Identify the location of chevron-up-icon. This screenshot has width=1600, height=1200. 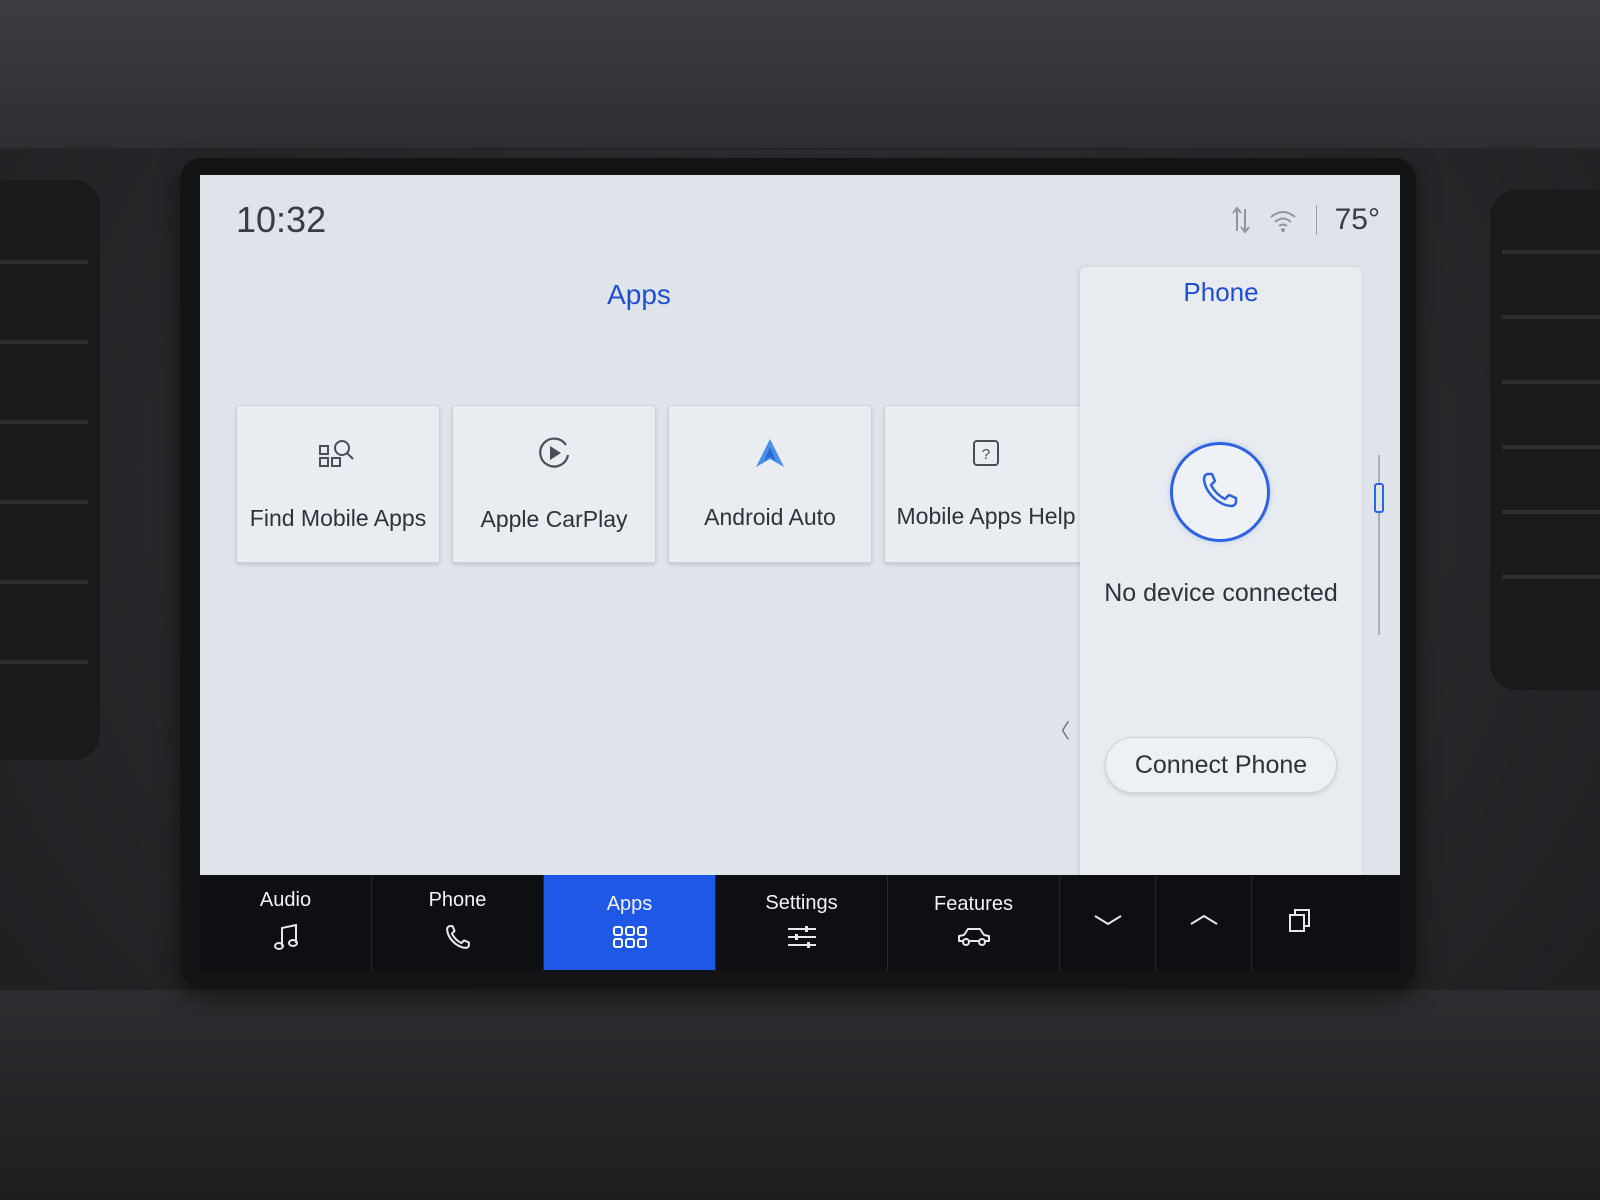
(1204, 922).